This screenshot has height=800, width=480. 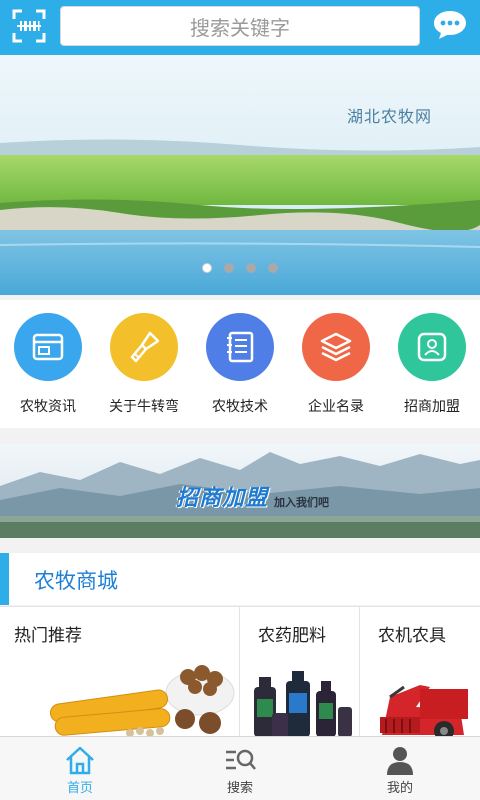 I want to click on search-icon, so click(x=241, y=759).